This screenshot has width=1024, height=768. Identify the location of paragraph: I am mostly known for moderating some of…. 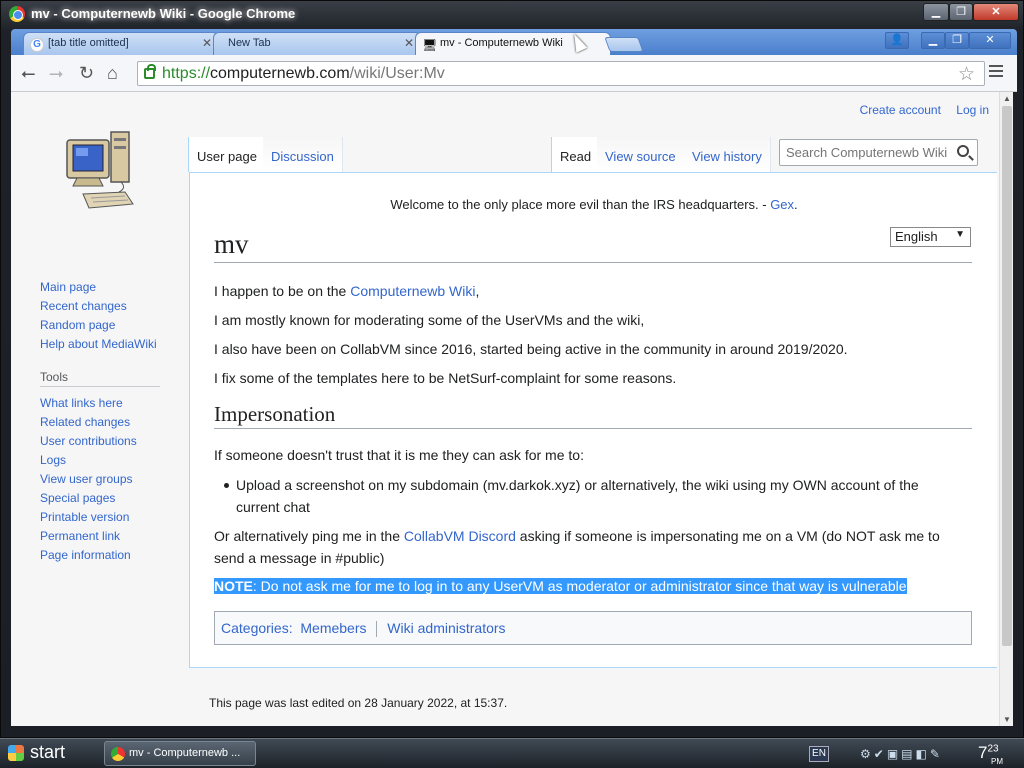
(429, 320).